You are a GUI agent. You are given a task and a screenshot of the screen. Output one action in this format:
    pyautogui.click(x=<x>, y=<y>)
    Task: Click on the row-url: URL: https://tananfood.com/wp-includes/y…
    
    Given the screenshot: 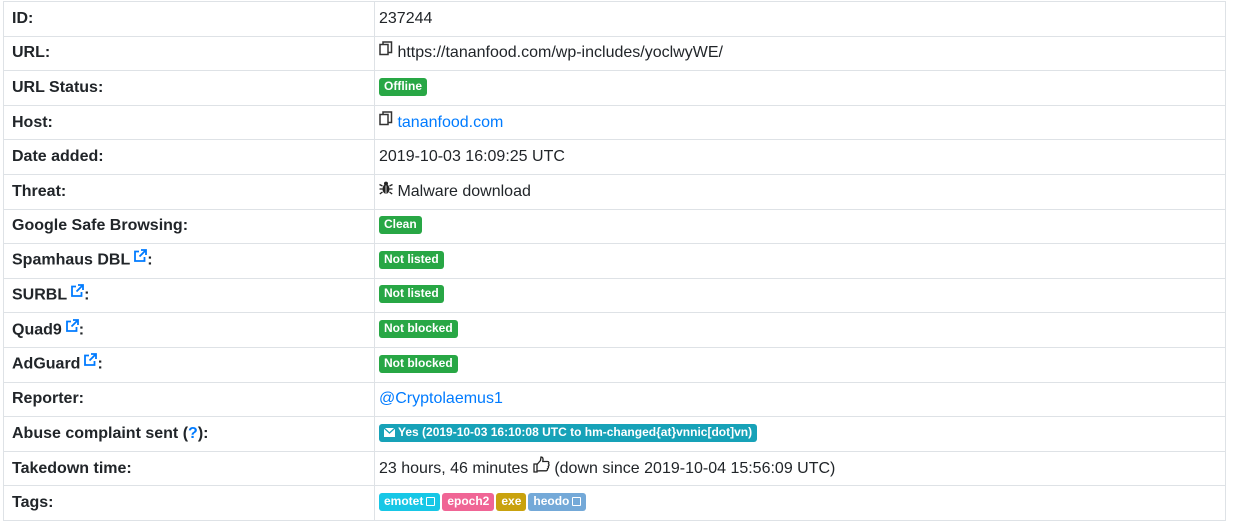 What is the action you would take?
    pyautogui.click(x=614, y=53)
    